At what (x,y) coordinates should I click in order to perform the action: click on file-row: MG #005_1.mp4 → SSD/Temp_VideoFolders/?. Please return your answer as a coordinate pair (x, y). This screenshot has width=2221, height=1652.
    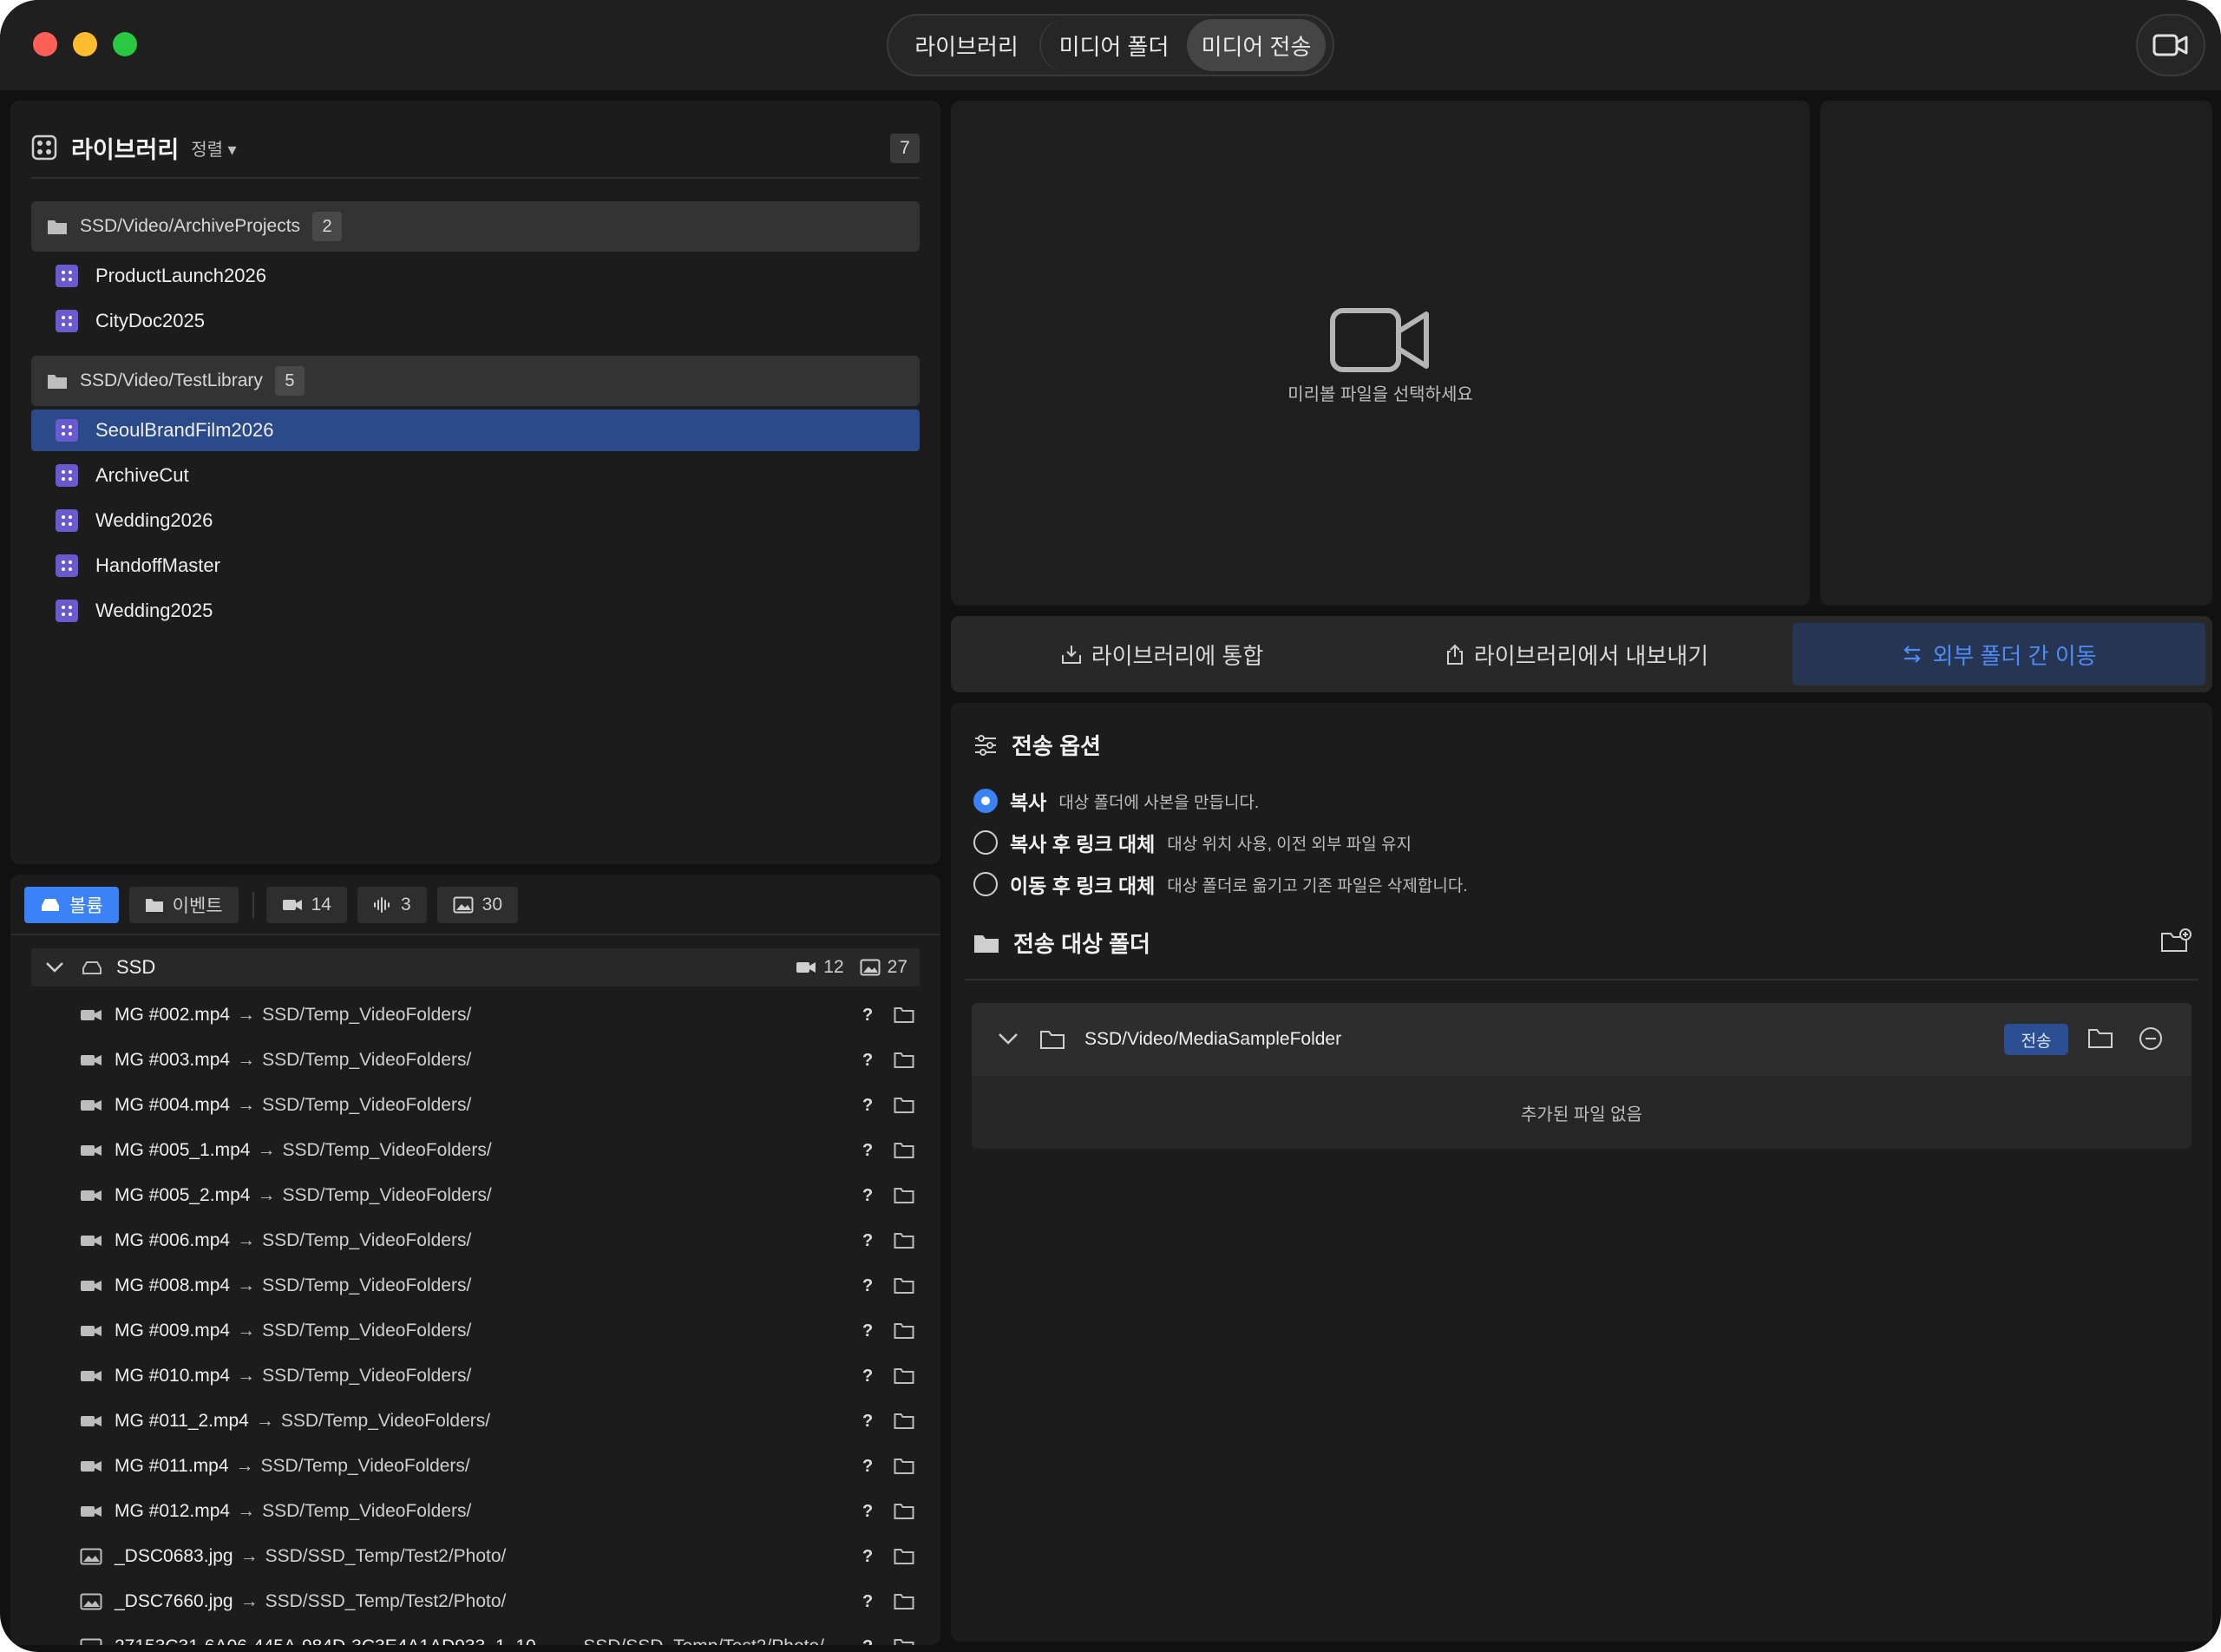
    Looking at the image, I should click on (475, 1150).